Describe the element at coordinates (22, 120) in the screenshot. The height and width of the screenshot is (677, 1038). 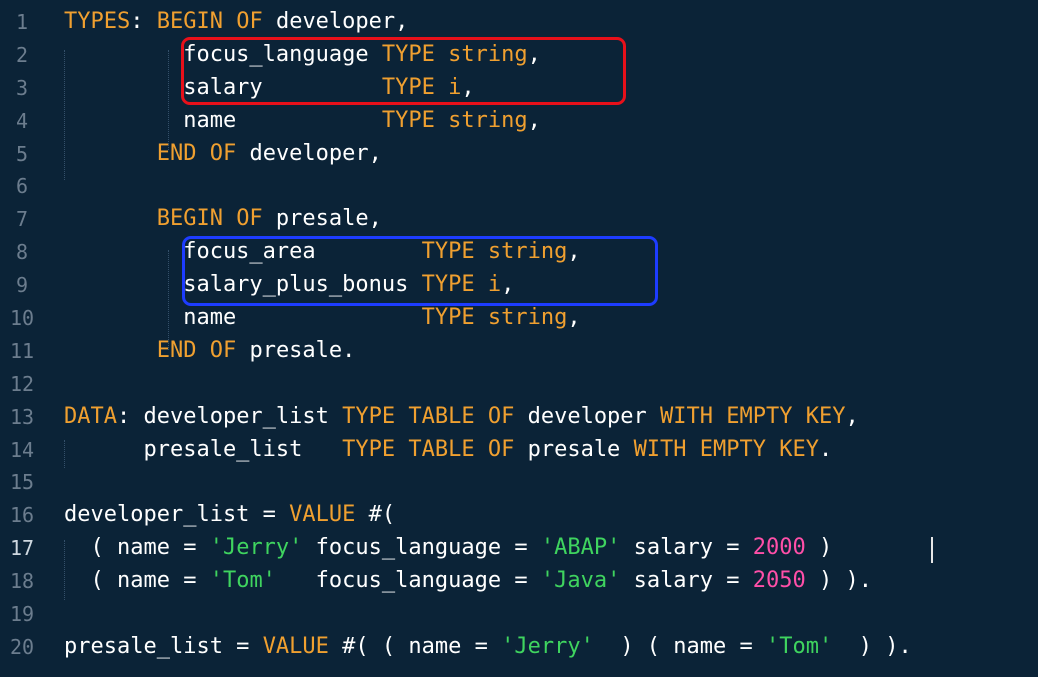
I see `line-number: 4` at that location.